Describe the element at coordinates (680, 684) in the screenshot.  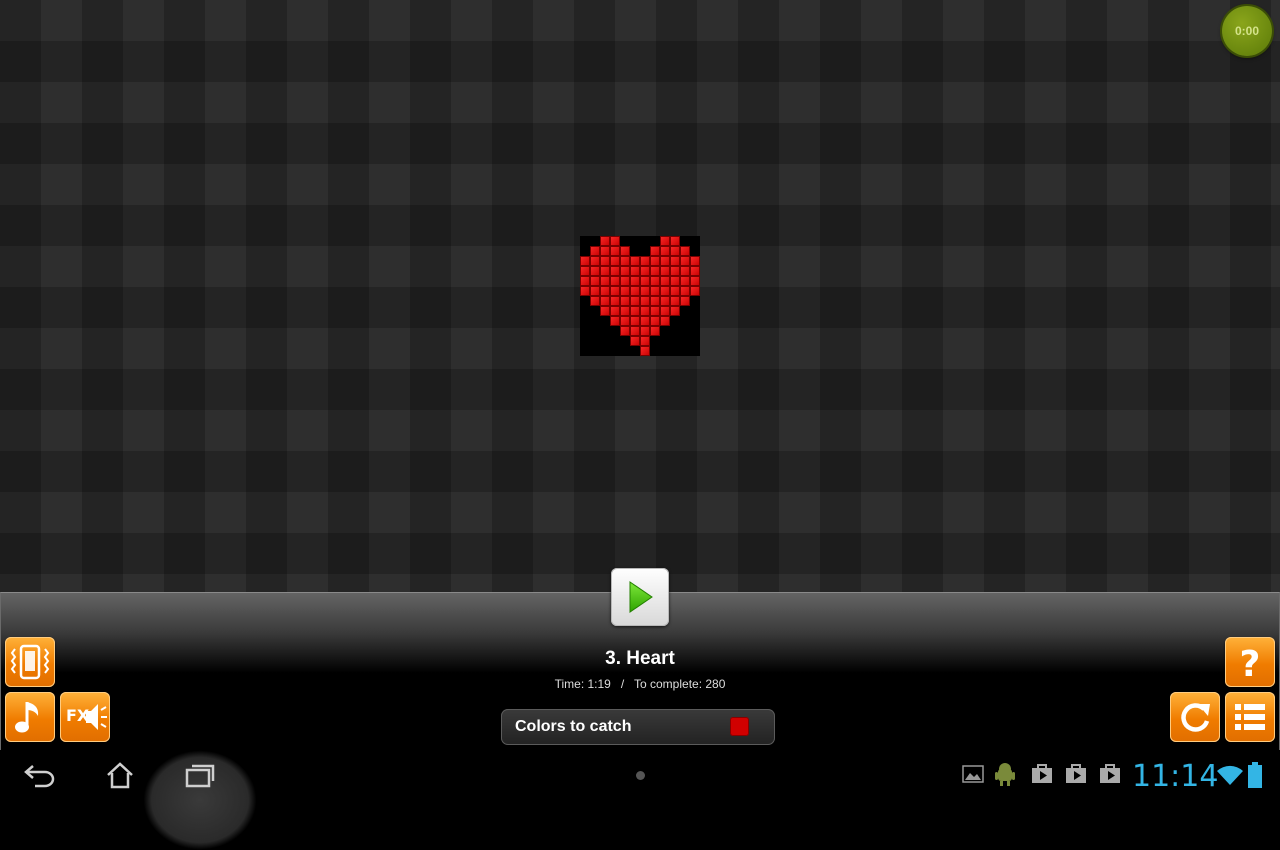
I see `to-complete-stat: To complete: 280` at that location.